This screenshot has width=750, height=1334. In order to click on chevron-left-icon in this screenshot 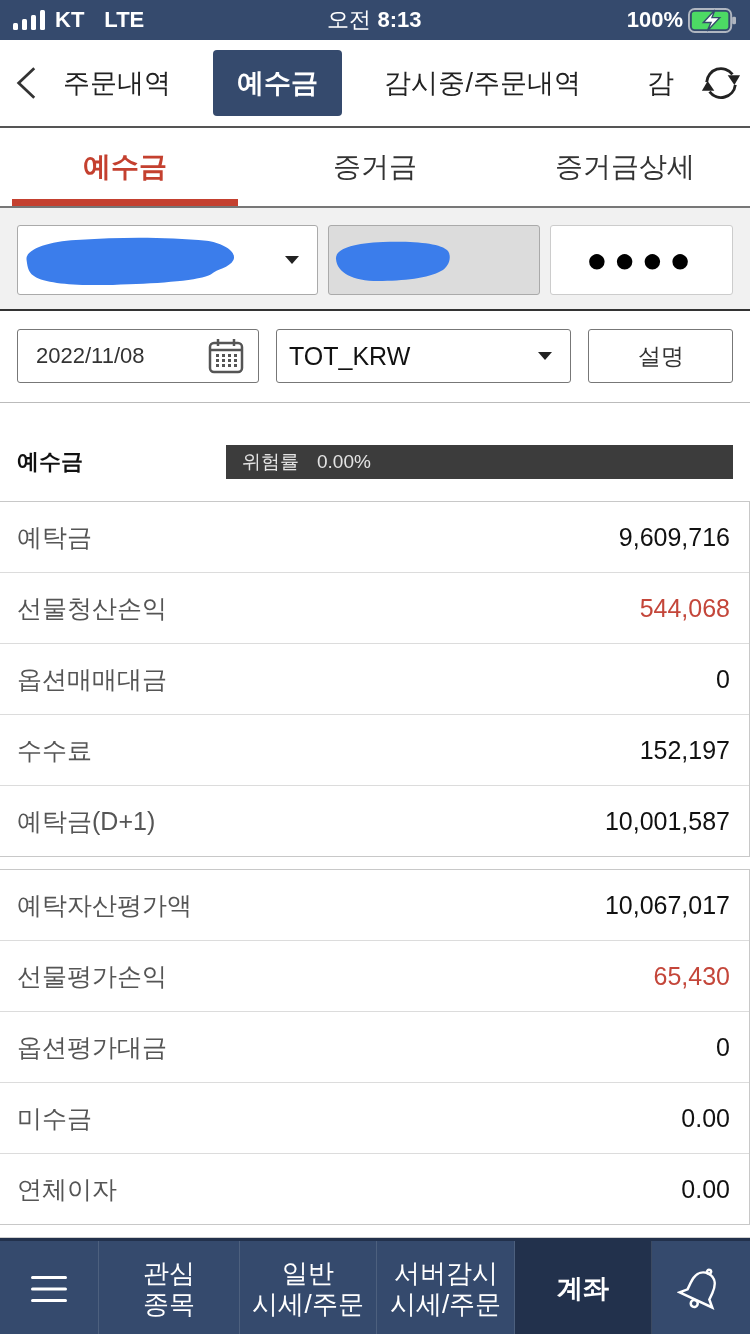, I will do `click(25, 83)`.